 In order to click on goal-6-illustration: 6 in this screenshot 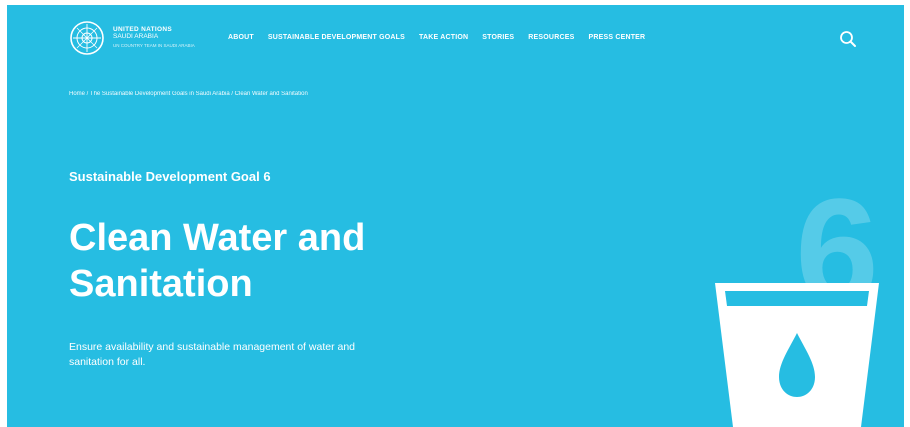, I will do `click(797, 306)`.